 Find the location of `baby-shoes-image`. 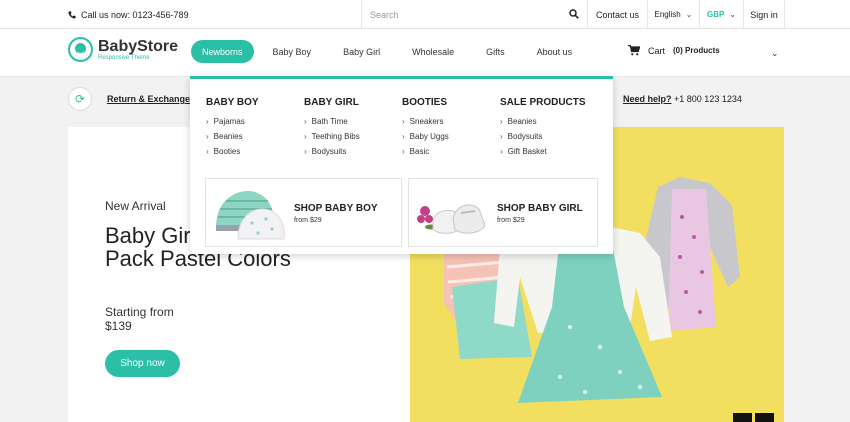

baby-shoes-image is located at coordinates (451, 219).